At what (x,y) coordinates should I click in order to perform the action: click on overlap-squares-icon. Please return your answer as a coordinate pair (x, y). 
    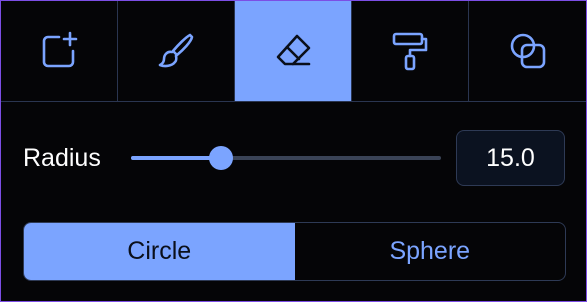
    Looking at the image, I should click on (527, 51).